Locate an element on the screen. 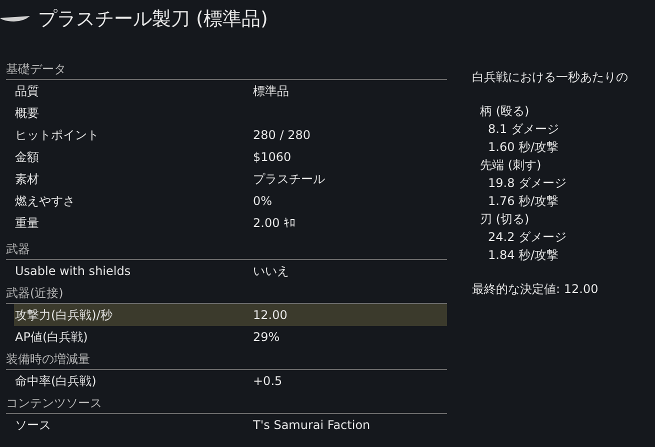 The width and height of the screenshot is (655, 447). stat-label: 命中率(白兵戦) is located at coordinates (56, 381).